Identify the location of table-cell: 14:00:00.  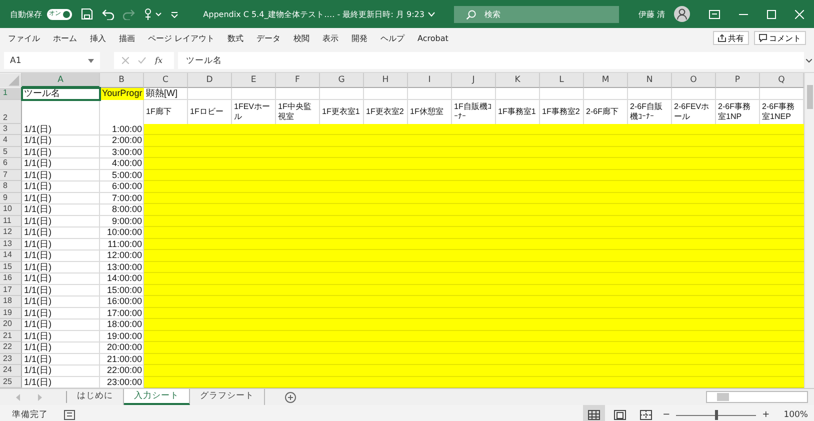
(122, 278).